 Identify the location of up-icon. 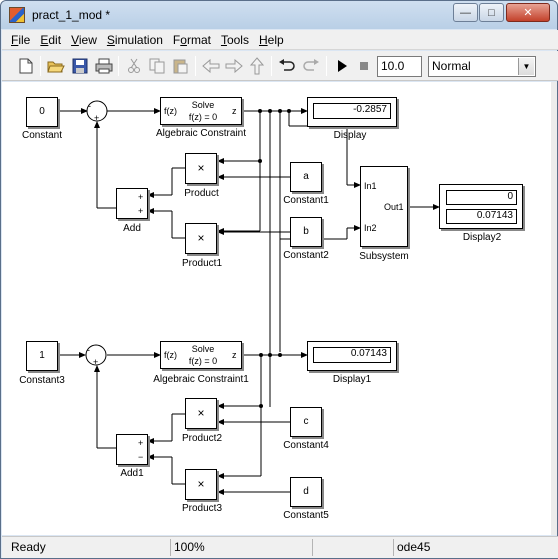
(257, 66).